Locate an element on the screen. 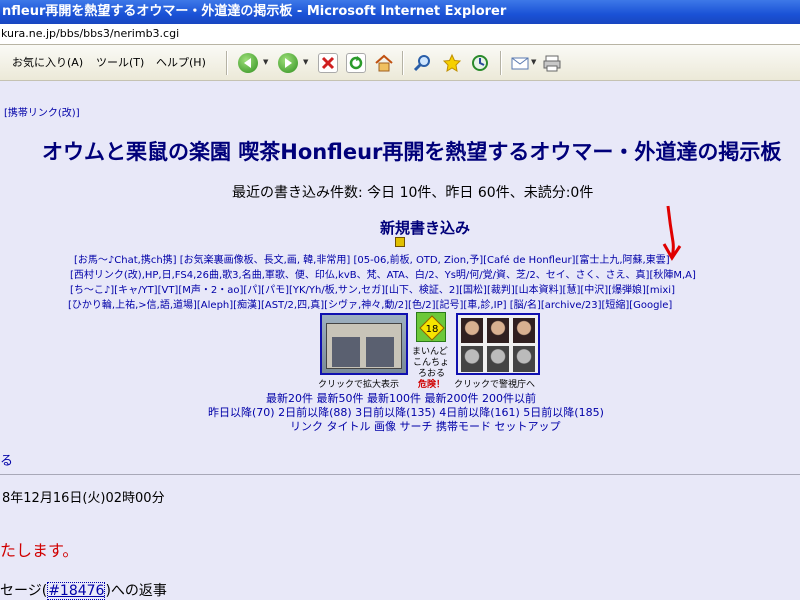  new-post-icon is located at coordinates (400, 242).